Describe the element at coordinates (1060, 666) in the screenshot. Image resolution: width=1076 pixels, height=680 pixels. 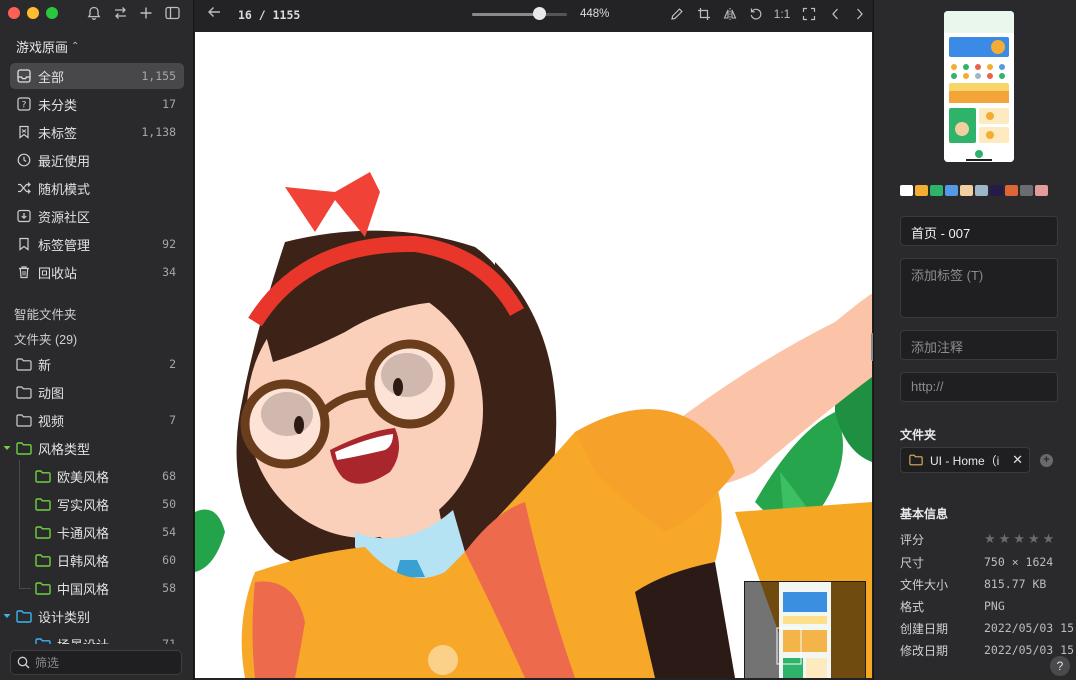
I see `help-button: ?` at that location.